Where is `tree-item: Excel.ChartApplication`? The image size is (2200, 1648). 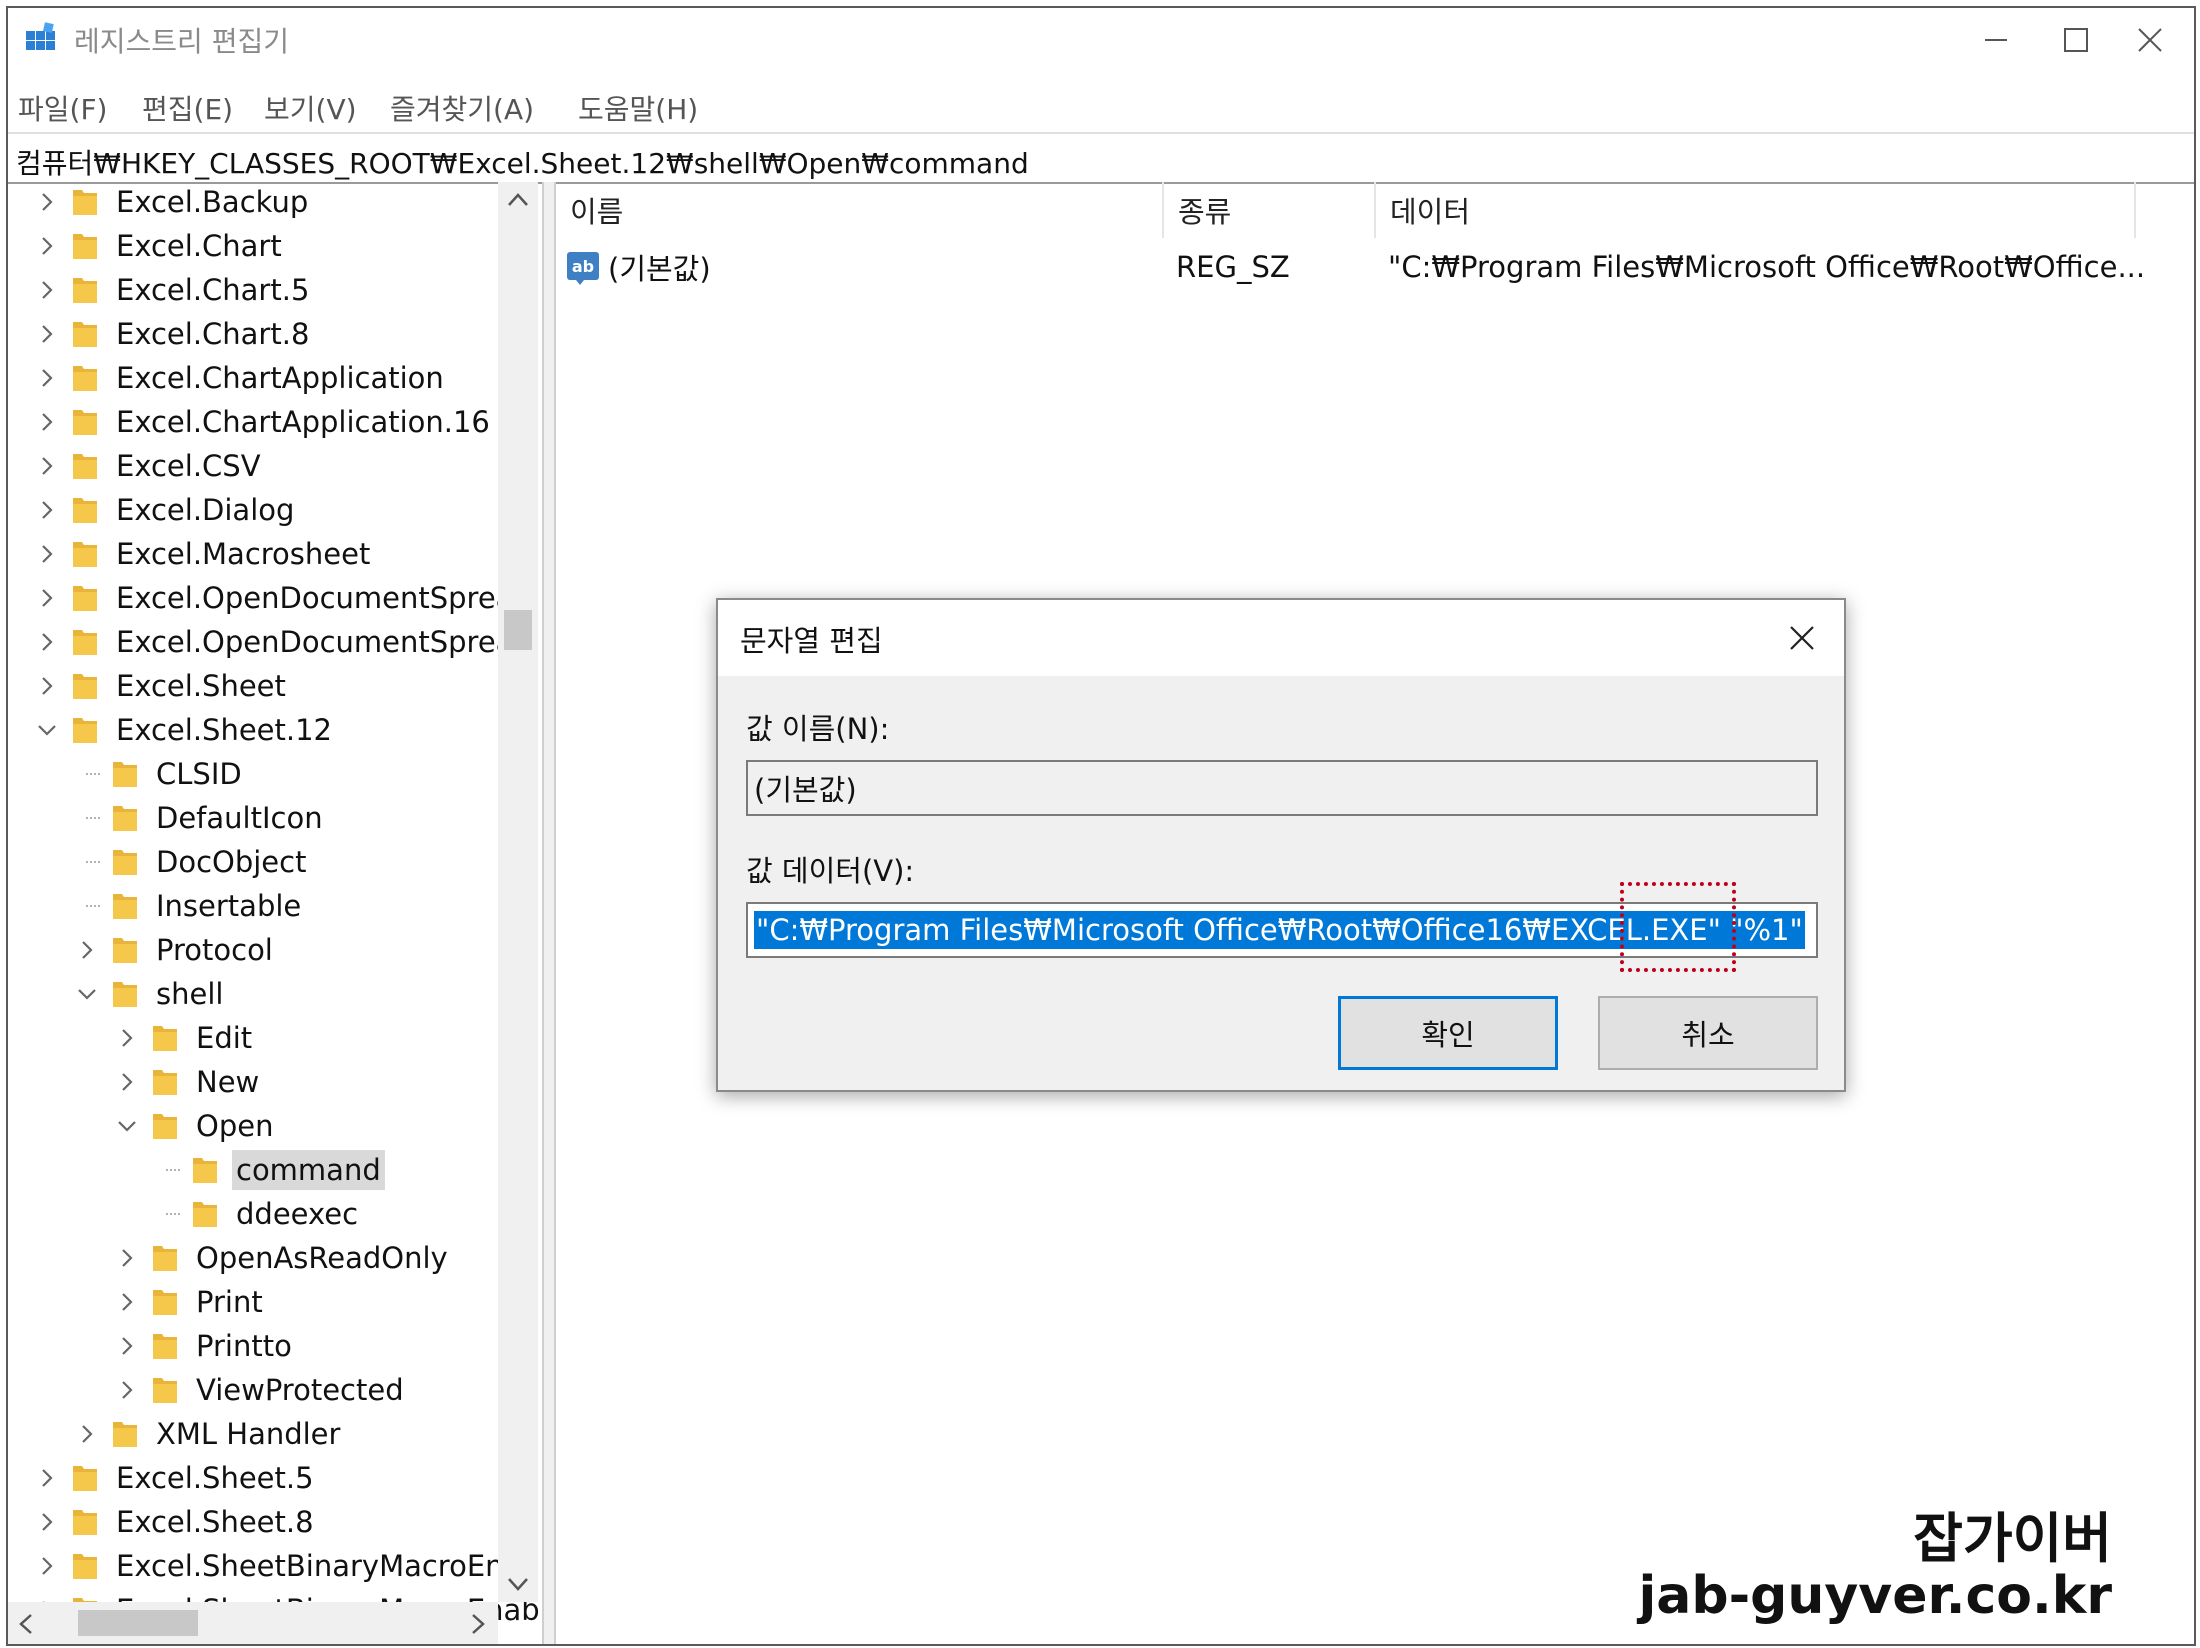
tree-item: Excel.ChartApplication is located at coordinates (240, 378).